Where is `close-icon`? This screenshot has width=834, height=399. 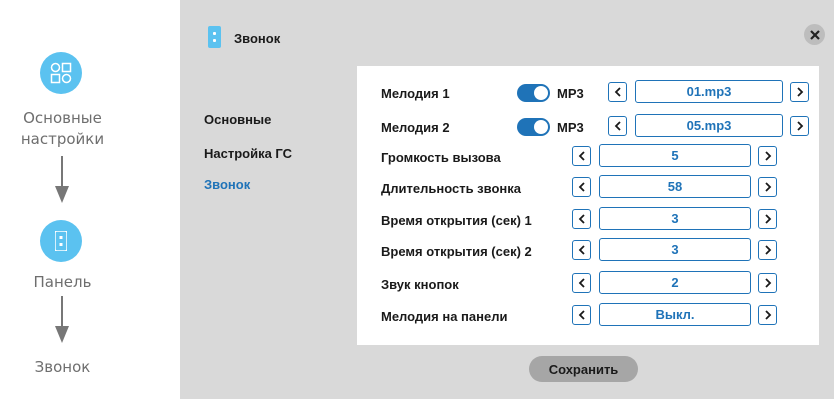 close-icon is located at coordinates (814, 34).